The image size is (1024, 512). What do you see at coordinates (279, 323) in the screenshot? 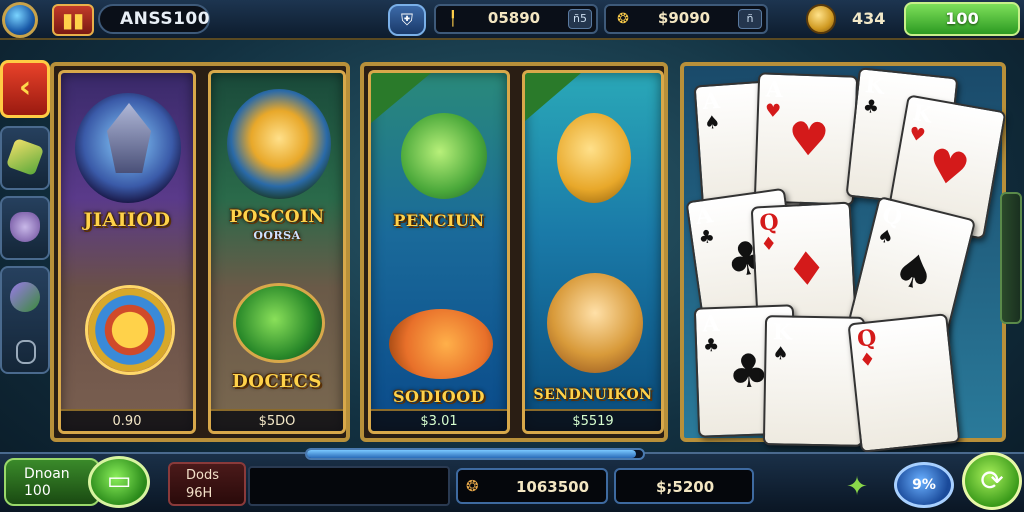
I see `fish-icon` at bounding box center [279, 323].